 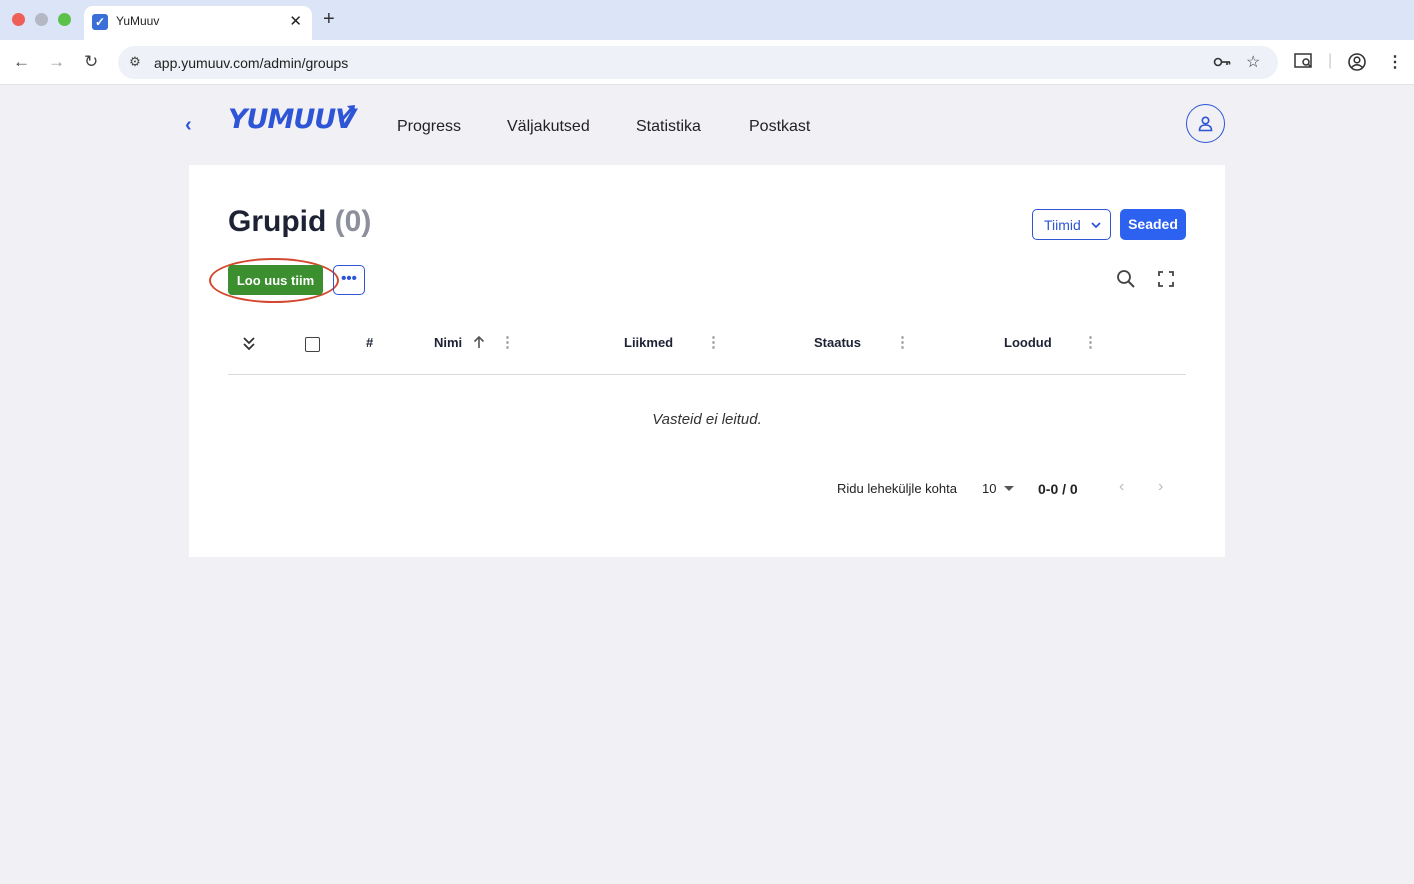 What do you see at coordinates (275, 280) in the screenshot?
I see `create-team-button: Loo uus tiim` at bounding box center [275, 280].